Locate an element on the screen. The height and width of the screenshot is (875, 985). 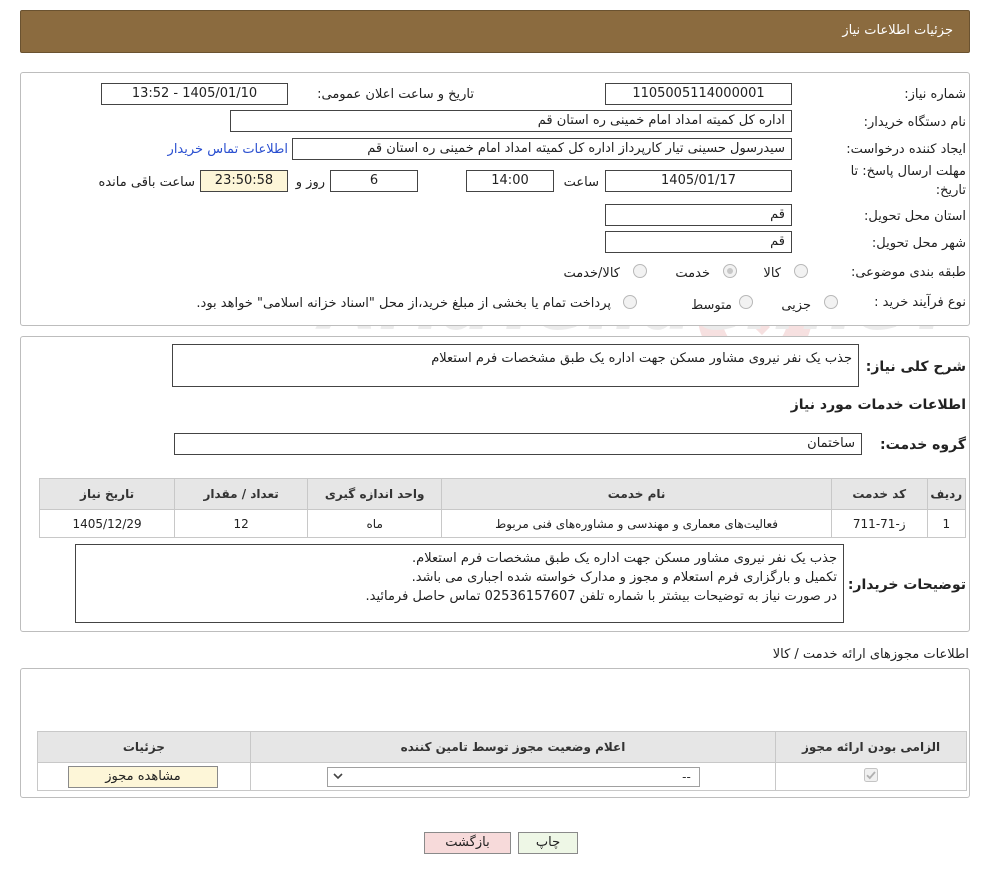
table-row: -- مشاهده مجوز is located at coordinates (502, 776).